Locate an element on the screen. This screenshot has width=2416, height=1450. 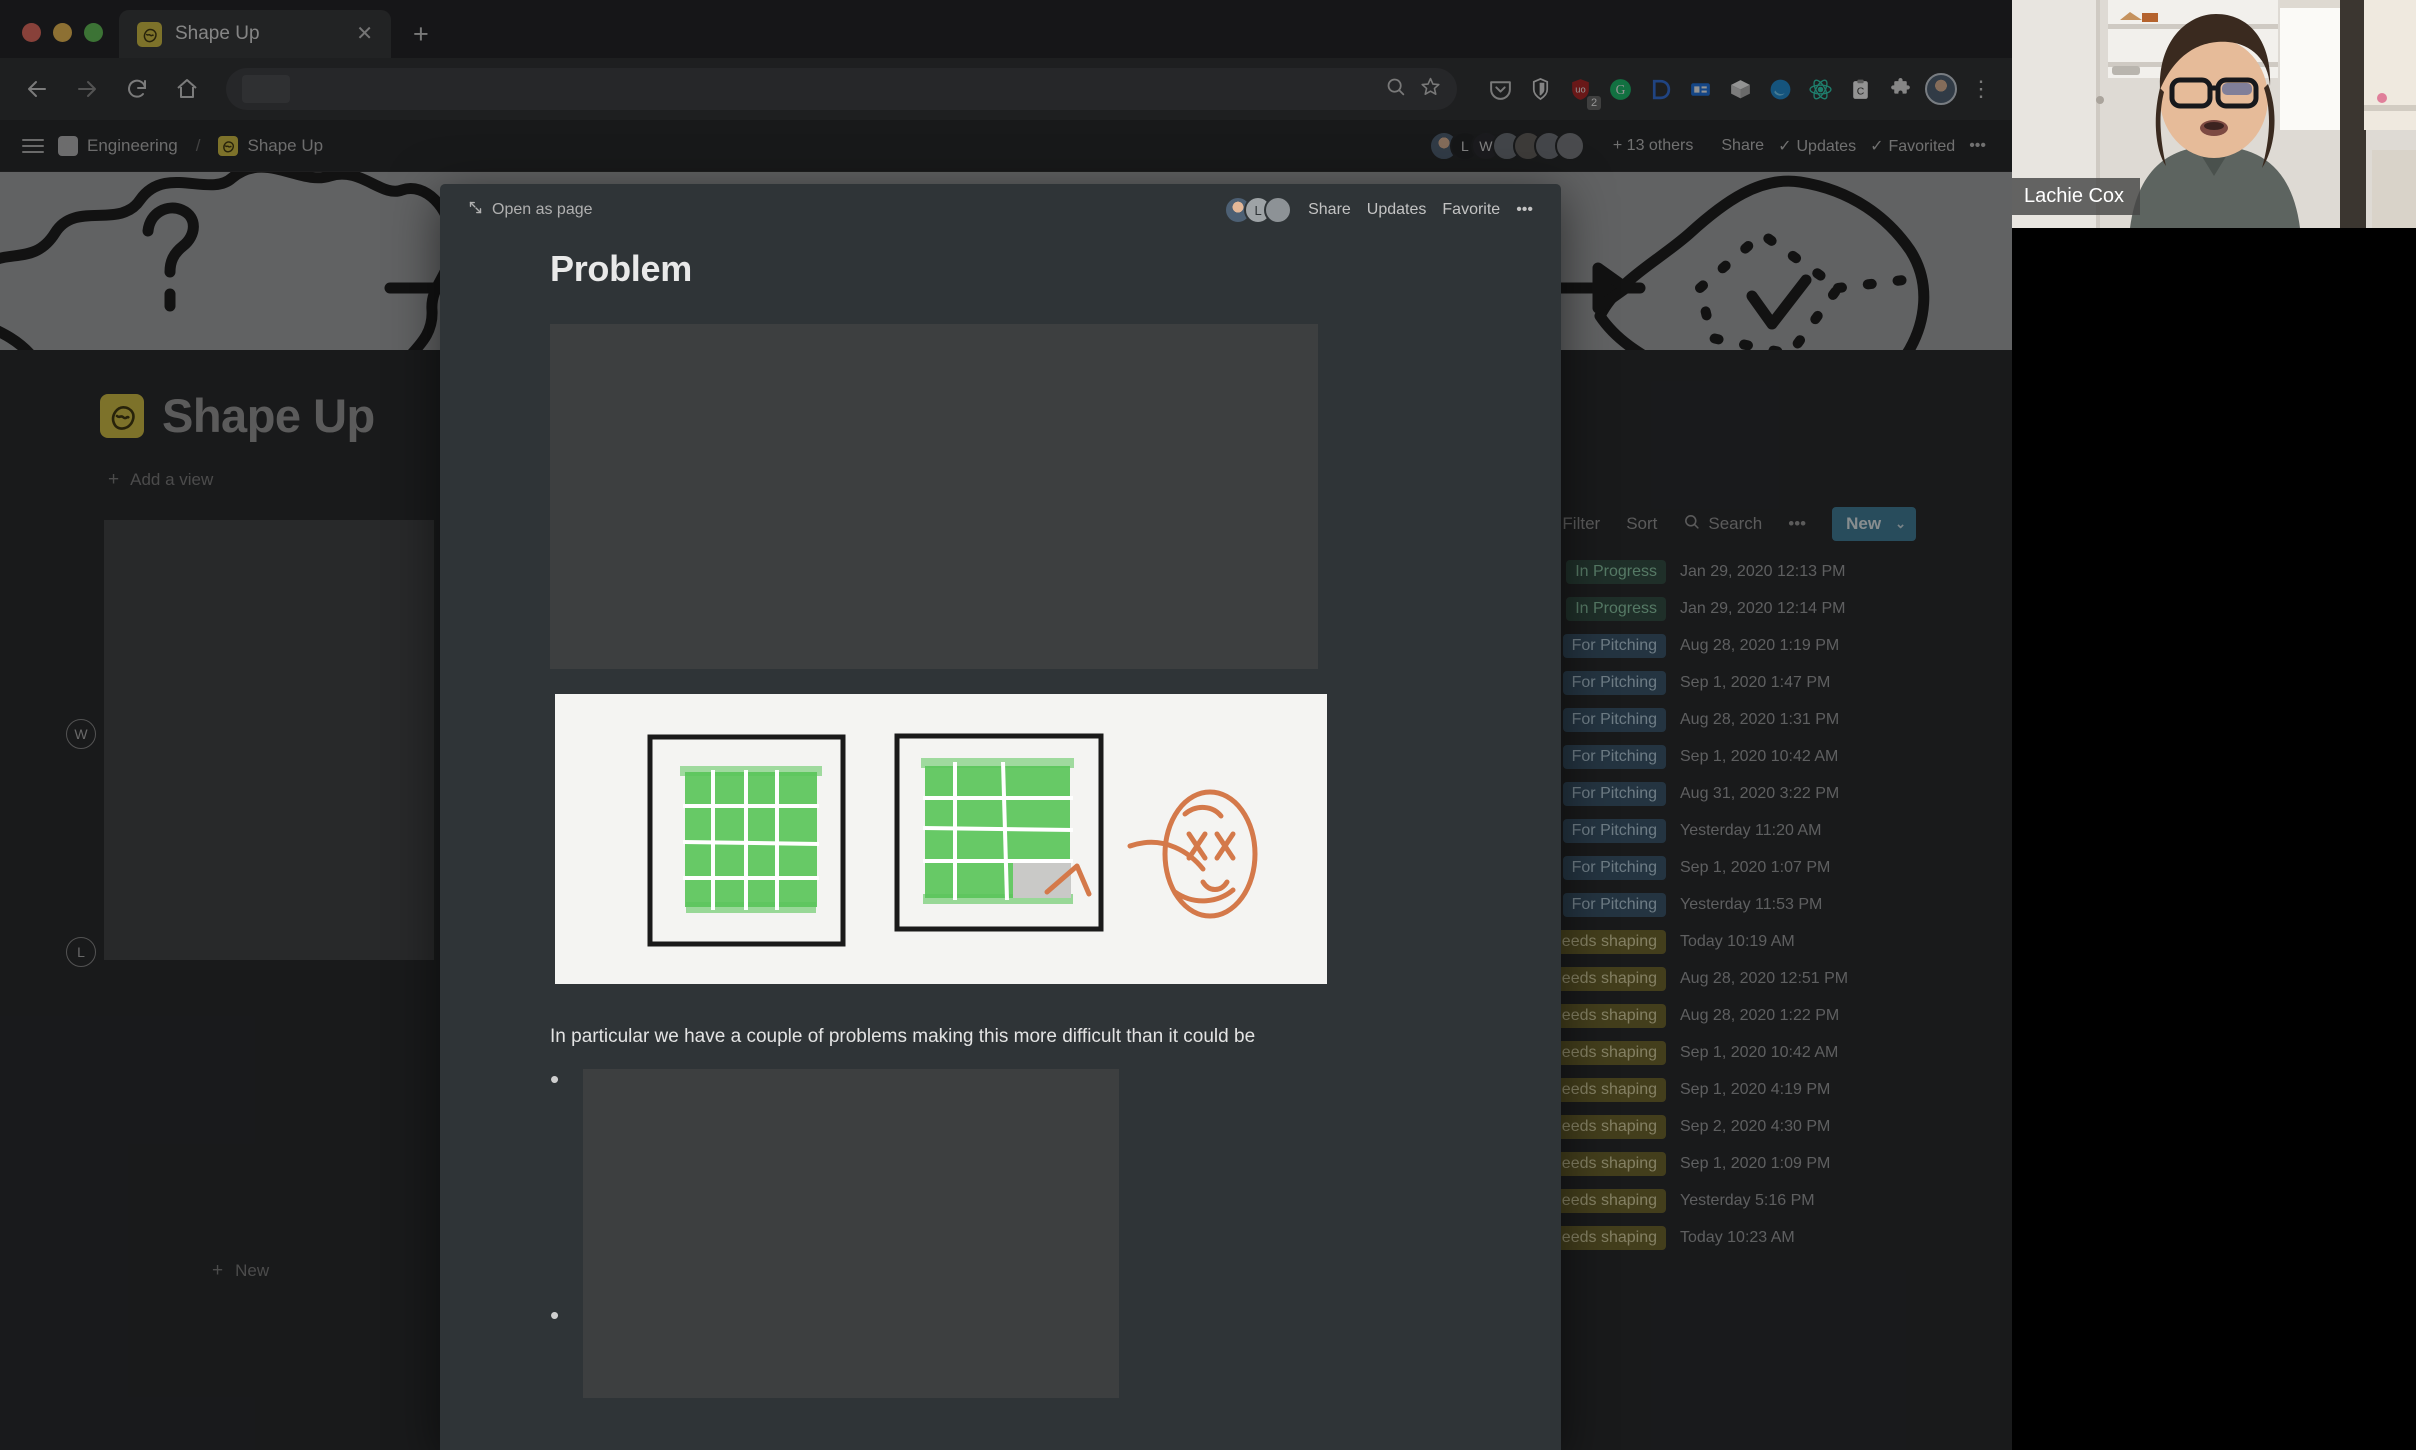
open-as-page-label: Open as page is located at coordinates (542, 209).